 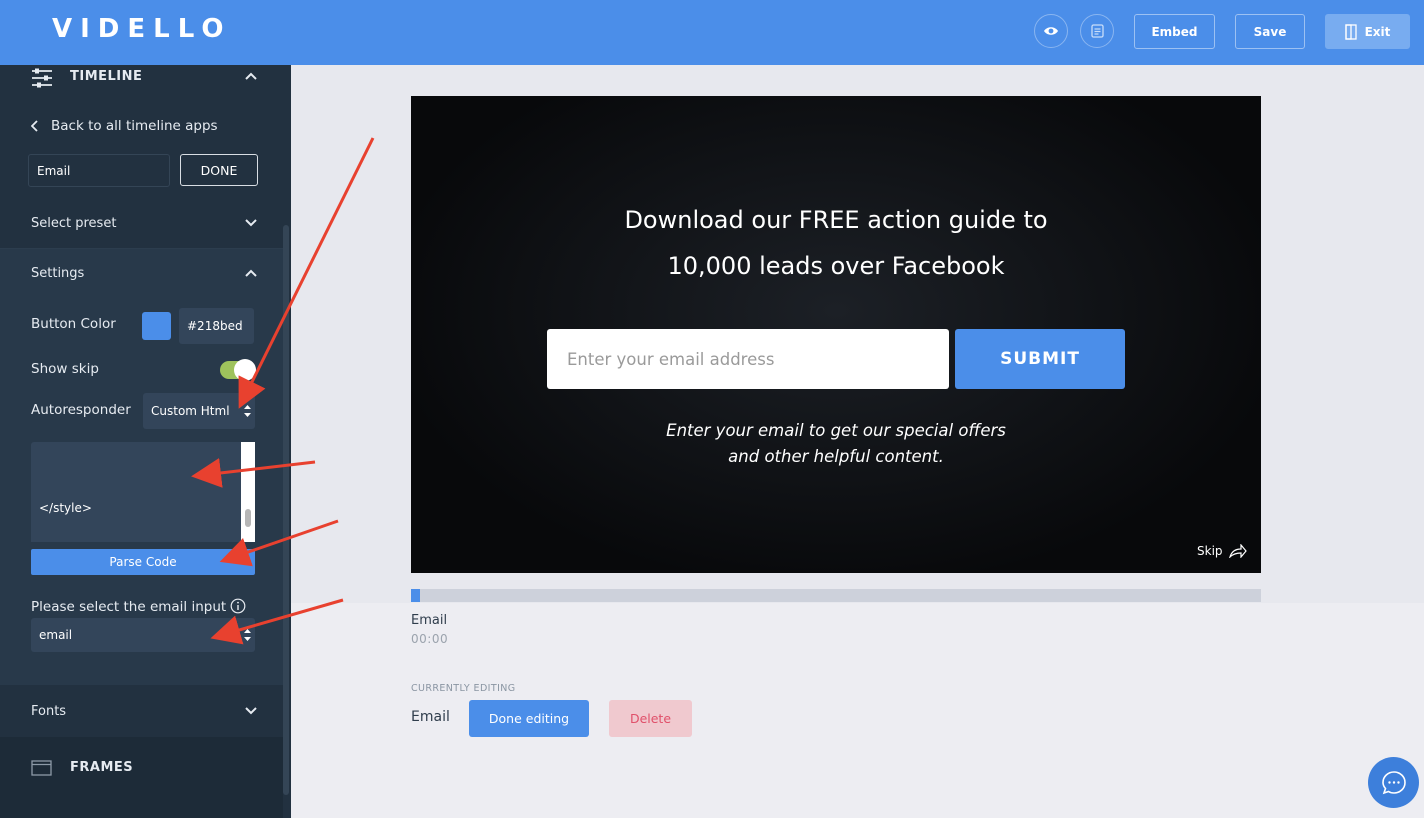 I want to click on autoresponder-select: Custom Html, so click(x=199, y=411).